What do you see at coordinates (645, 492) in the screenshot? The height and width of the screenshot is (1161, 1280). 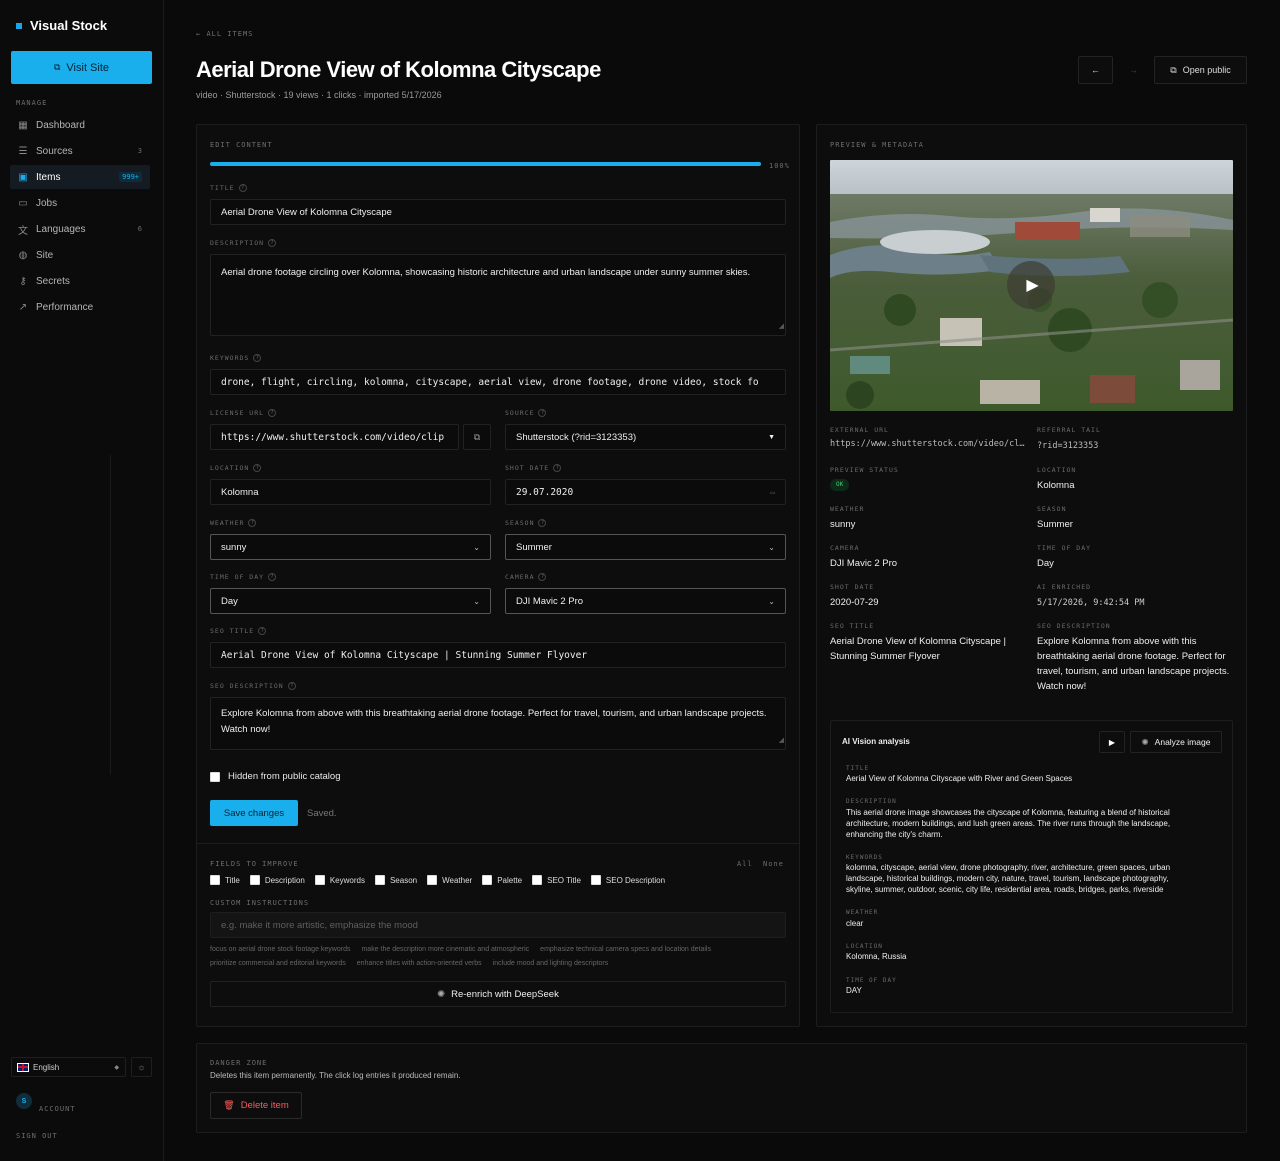 I see `shot-date-input: 29.07.2020 ▭` at bounding box center [645, 492].